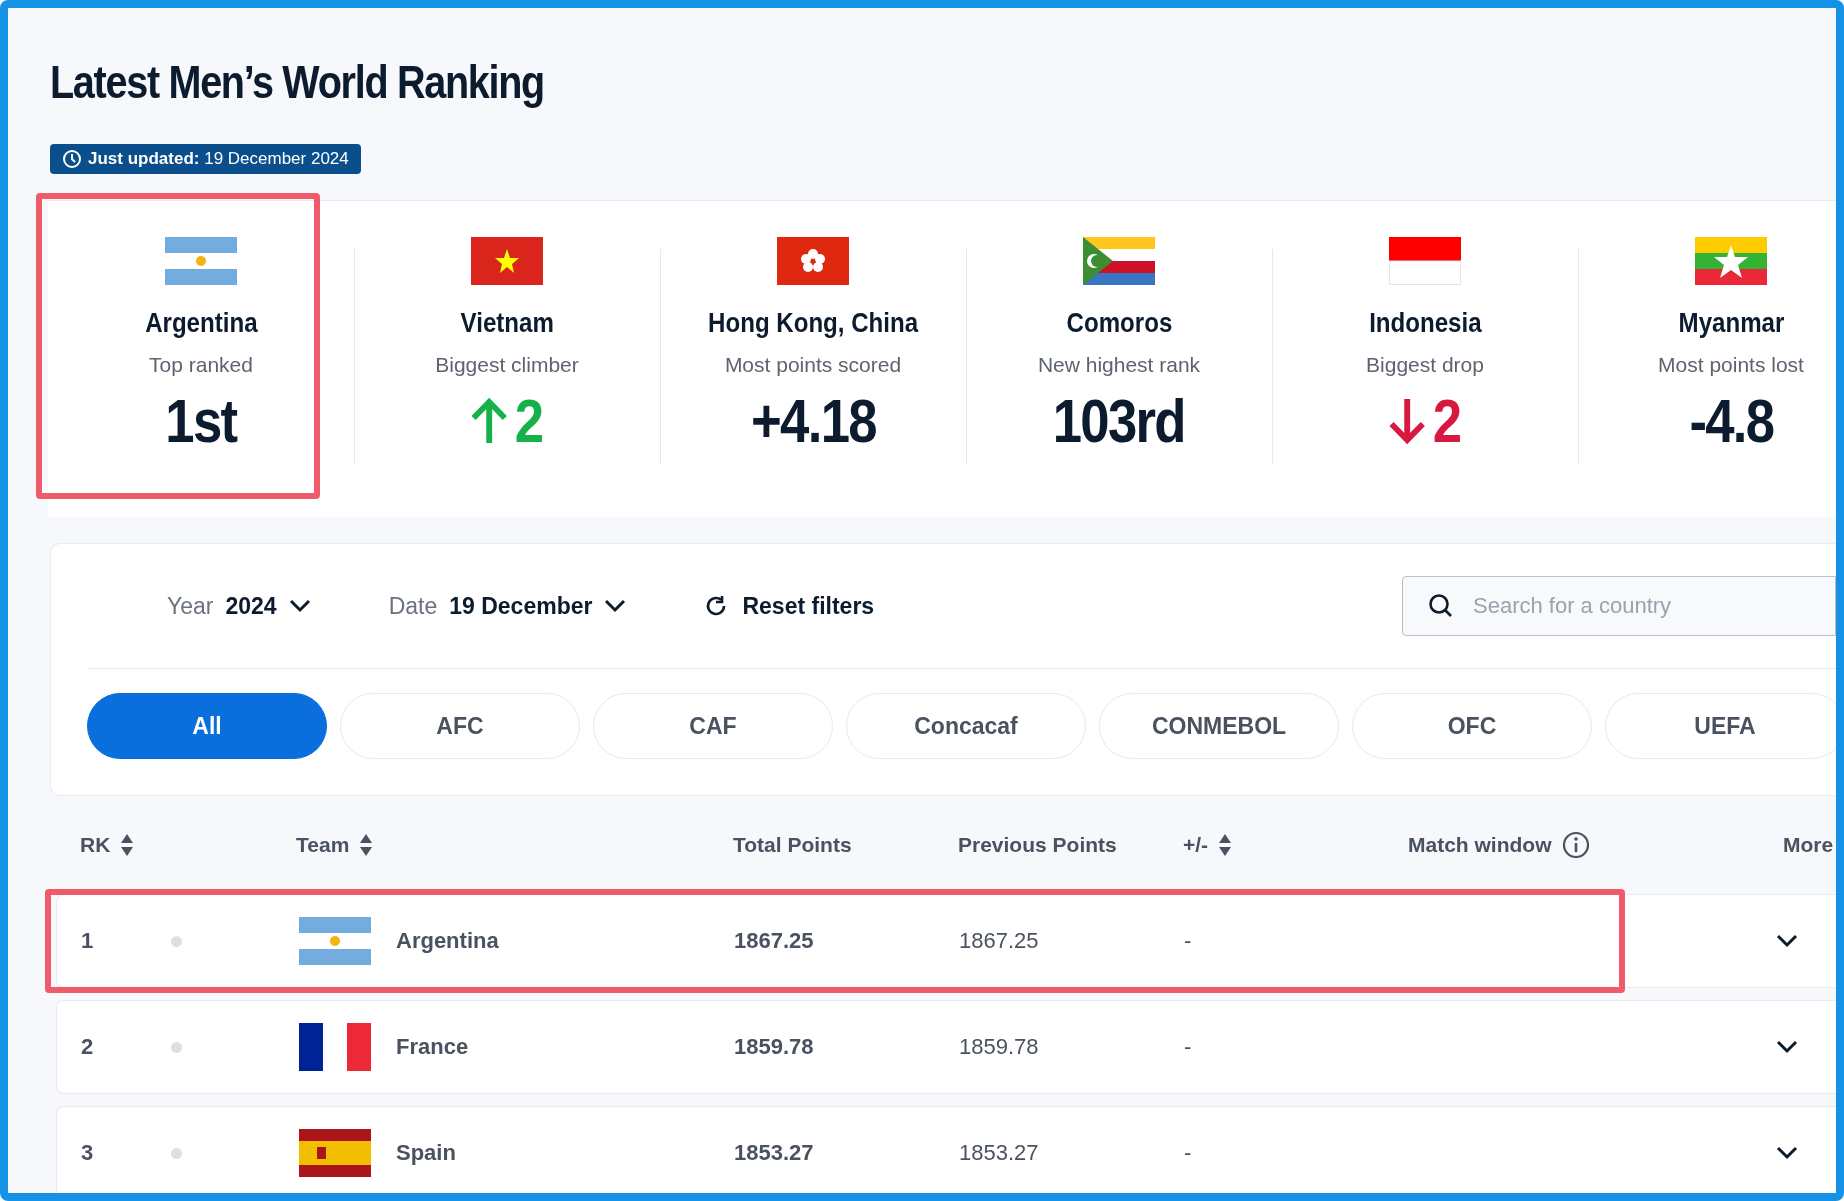 This screenshot has width=1844, height=1201. What do you see at coordinates (72, 159) in the screenshot?
I see `clock-icon` at bounding box center [72, 159].